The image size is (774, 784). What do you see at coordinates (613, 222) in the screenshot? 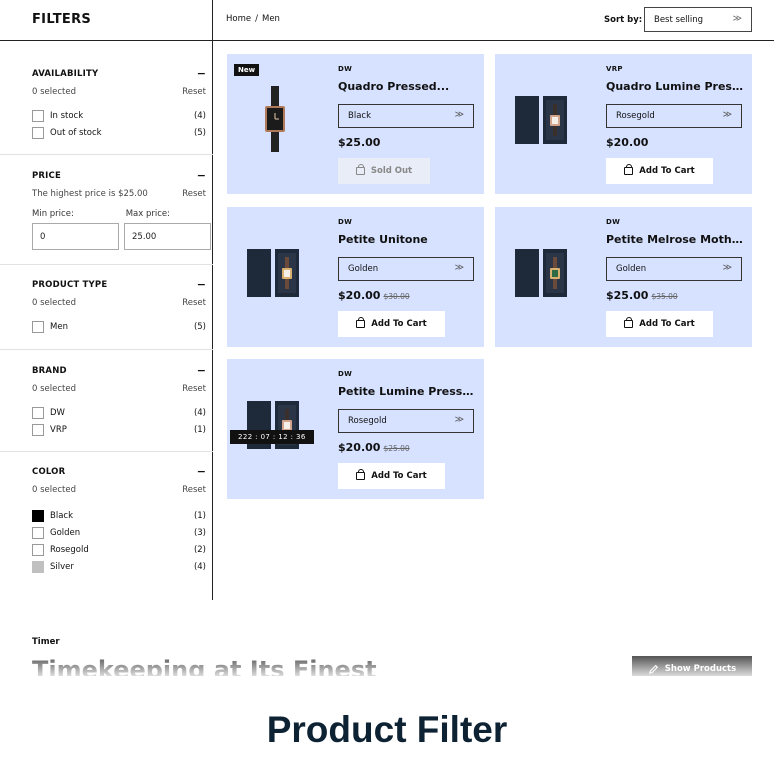
I see `product-brand: DW` at bounding box center [613, 222].